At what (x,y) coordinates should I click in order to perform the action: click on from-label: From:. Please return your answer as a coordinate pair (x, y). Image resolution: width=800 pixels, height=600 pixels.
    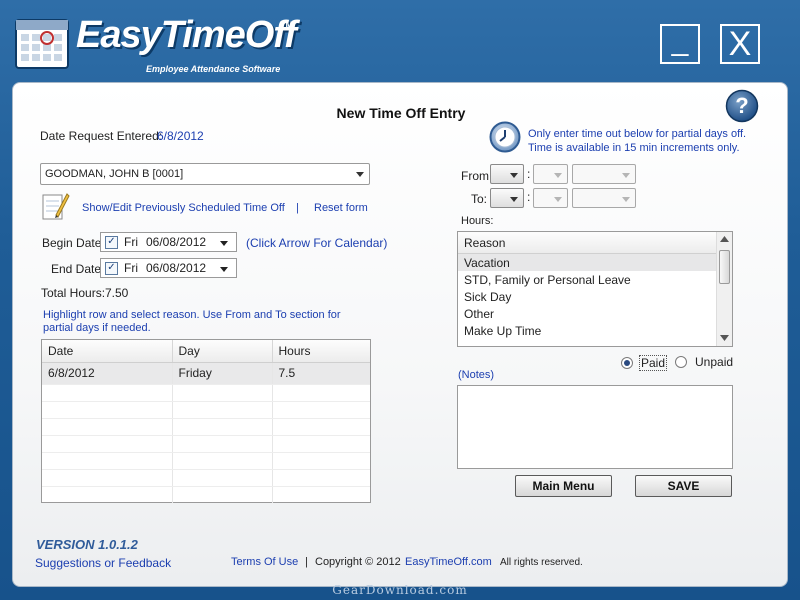
    Looking at the image, I should click on (477, 176).